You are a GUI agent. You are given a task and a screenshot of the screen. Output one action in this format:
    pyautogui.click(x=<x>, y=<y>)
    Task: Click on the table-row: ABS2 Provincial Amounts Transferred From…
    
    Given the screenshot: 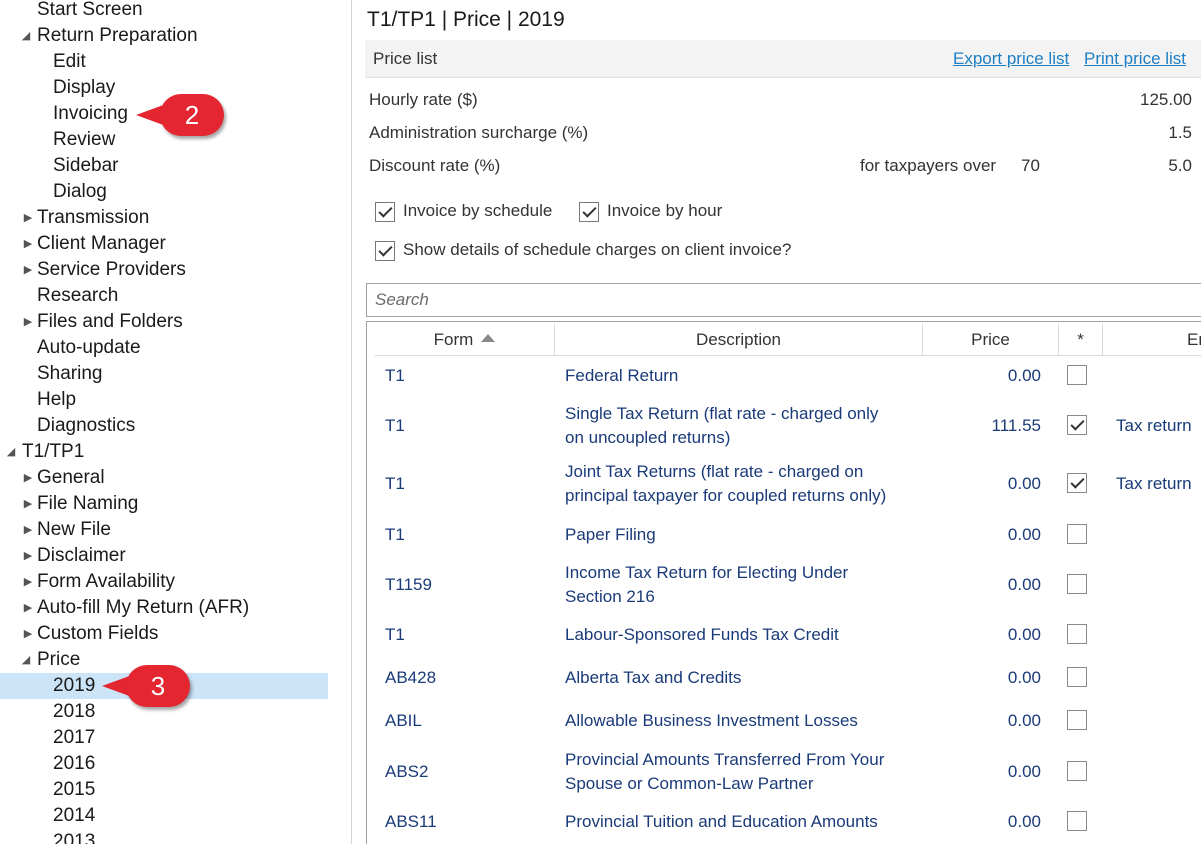 What is the action you would take?
    pyautogui.click(x=784, y=772)
    